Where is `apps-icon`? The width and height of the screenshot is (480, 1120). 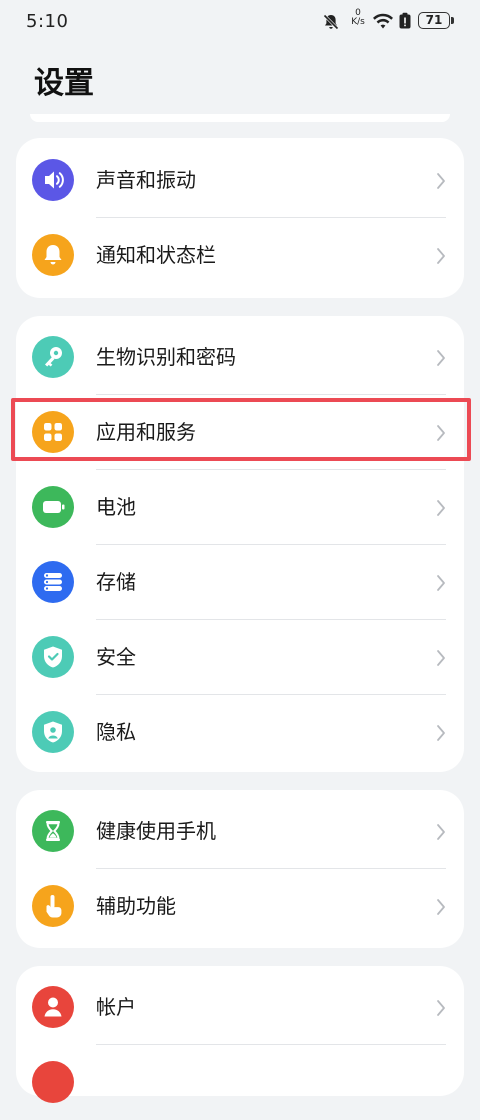
apps-icon is located at coordinates (53, 432).